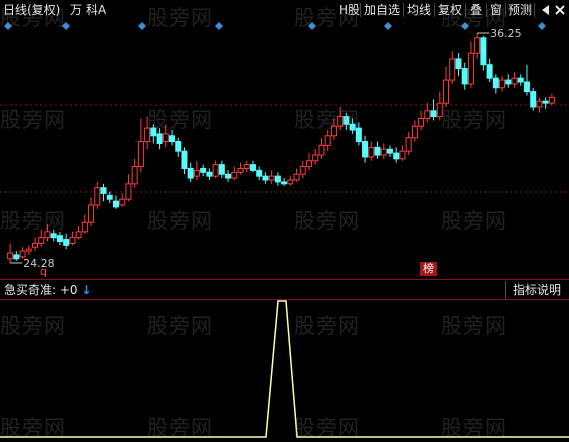 This screenshot has width=569, height=442. Describe the element at coordinates (419, 10) in the screenshot. I see `moving-average-button: 均线` at that location.